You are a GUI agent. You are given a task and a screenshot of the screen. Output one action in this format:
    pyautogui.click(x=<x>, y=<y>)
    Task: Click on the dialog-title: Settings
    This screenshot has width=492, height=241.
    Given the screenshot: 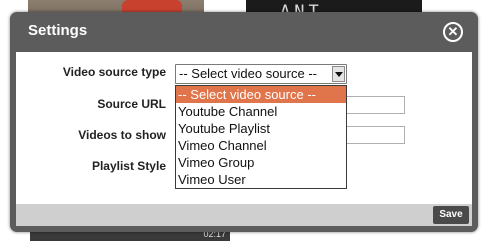 What is the action you would take?
    pyautogui.click(x=58, y=30)
    